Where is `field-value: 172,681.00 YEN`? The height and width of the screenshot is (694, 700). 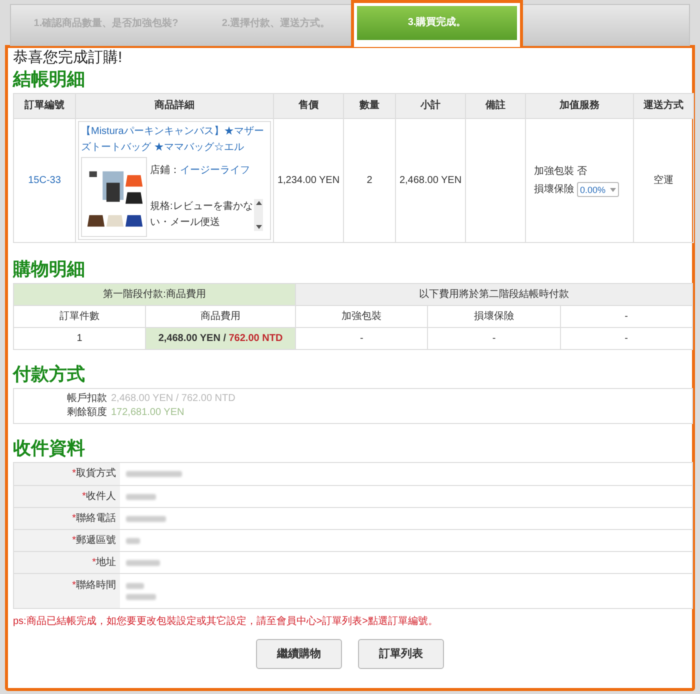 field-value: 172,681.00 YEN is located at coordinates (147, 413).